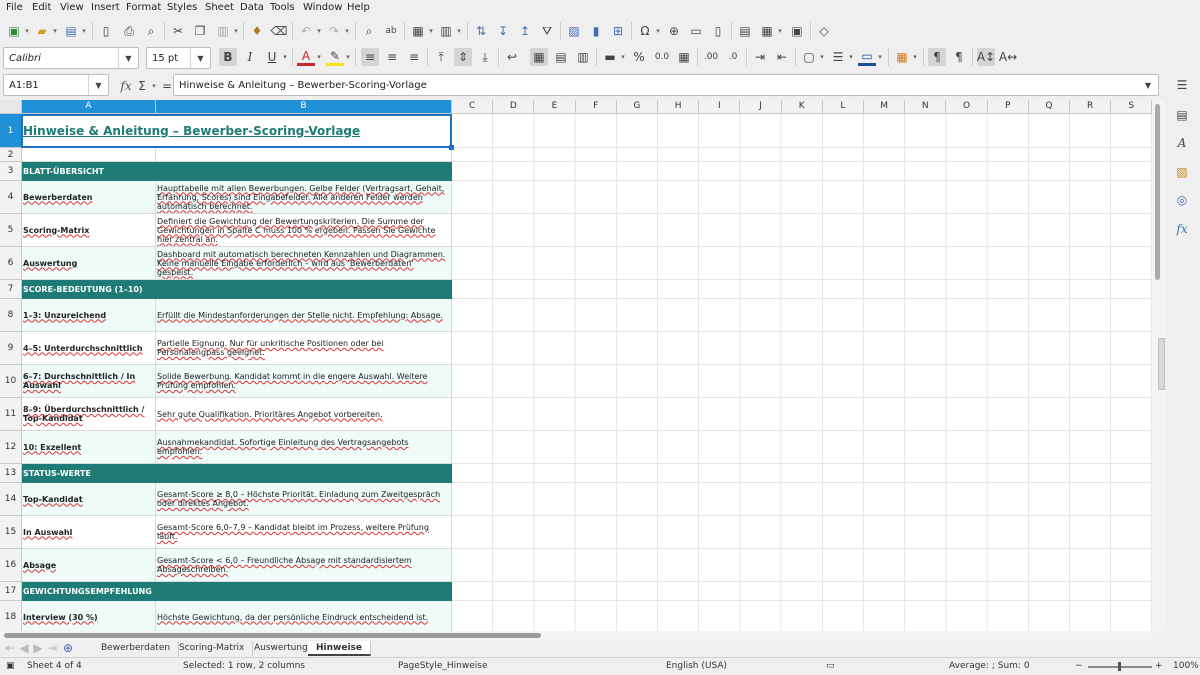 The width and height of the screenshot is (1200, 675). What do you see at coordinates (1008, 57) in the screenshot?
I see `text-direction-vertical-icon: A↔` at bounding box center [1008, 57].